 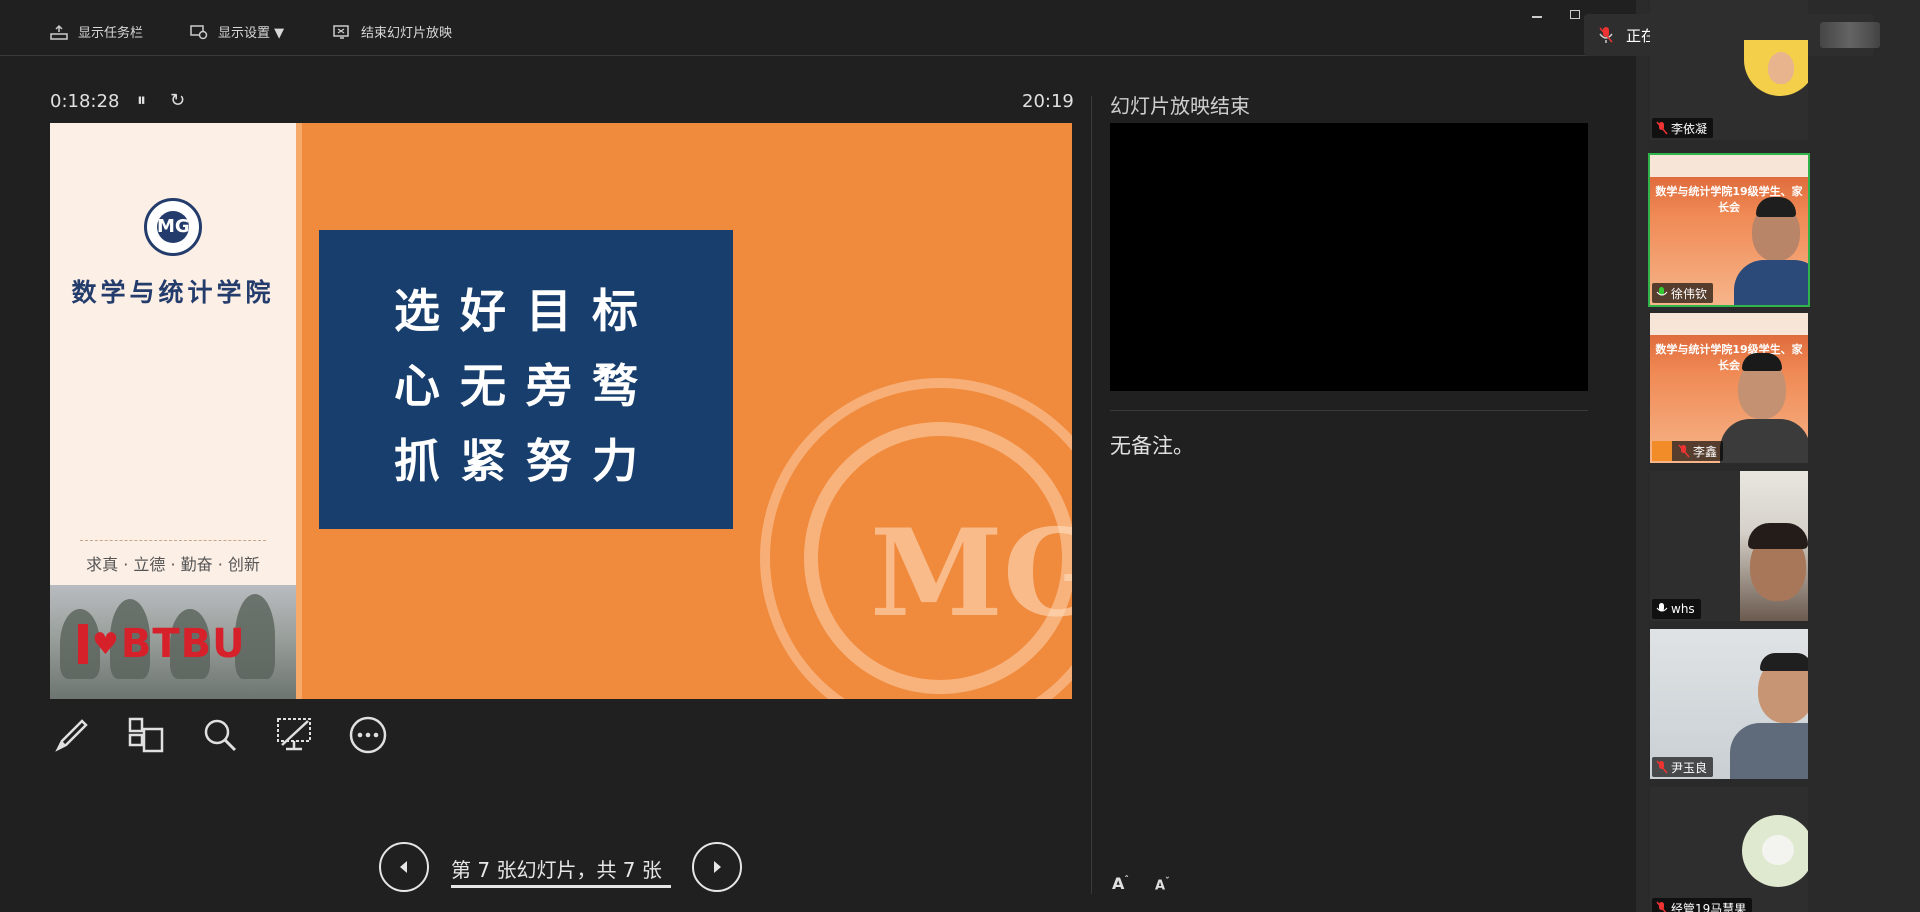 I want to click on next-slide-preview, so click(x=1349, y=257).